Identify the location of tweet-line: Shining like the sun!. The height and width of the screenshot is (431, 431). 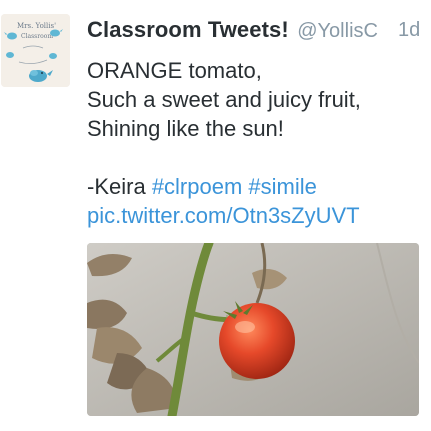
(185, 128).